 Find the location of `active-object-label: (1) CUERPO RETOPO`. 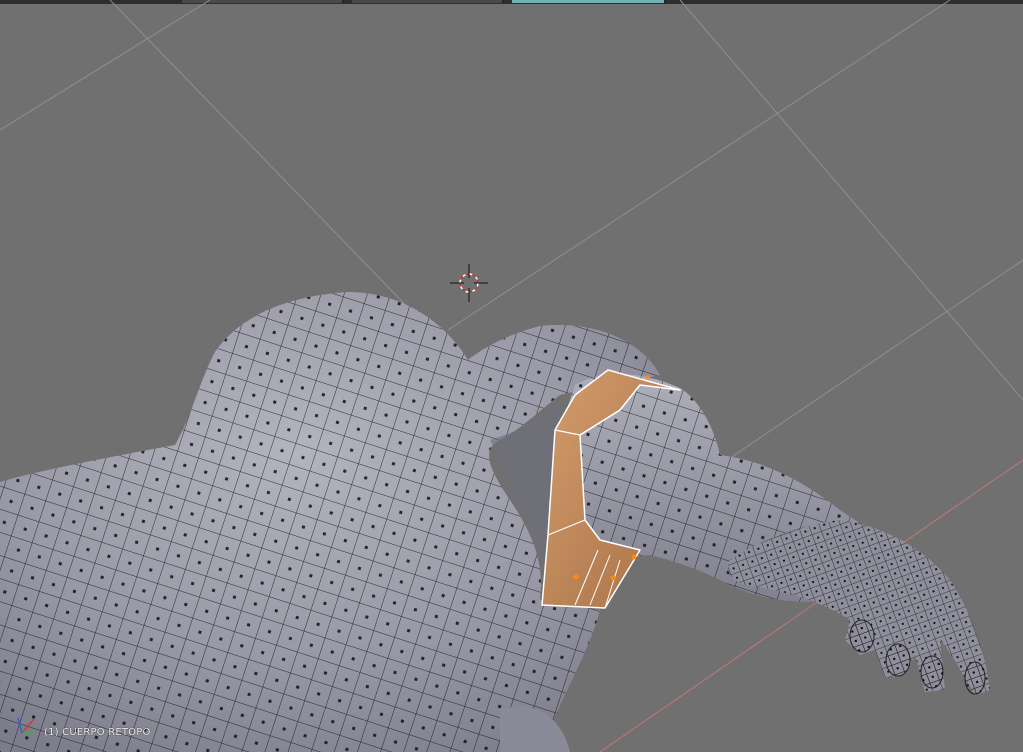

active-object-label: (1) CUERPO RETOPO is located at coordinates (97, 732).